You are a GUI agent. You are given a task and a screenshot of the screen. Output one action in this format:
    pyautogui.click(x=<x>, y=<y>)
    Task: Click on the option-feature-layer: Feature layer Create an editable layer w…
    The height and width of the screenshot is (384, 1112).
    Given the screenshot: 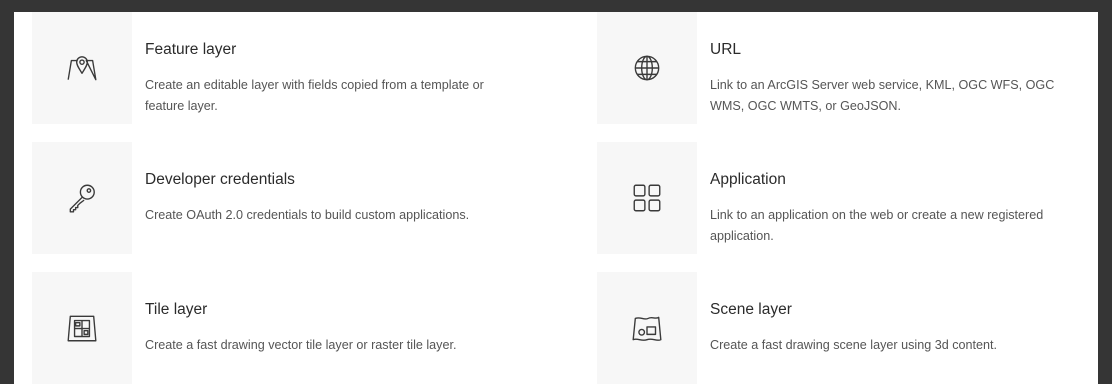 What is the action you would take?
    pyautogui.click(x=274, y=68)
    